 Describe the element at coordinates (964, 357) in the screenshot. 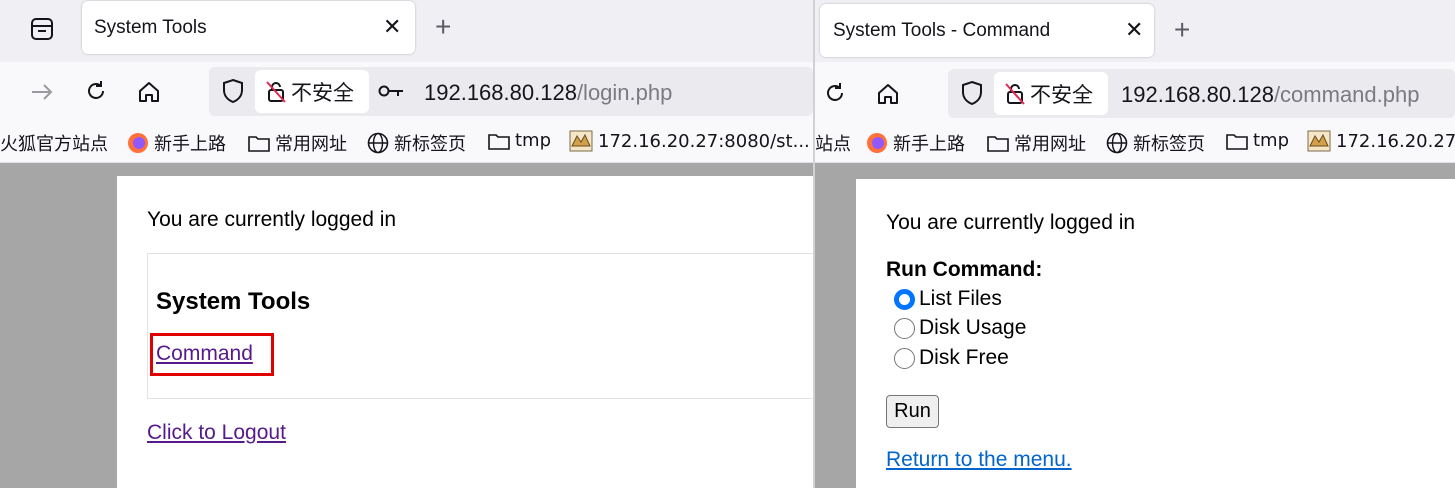

I see `option-label: Disk Free` at that location.